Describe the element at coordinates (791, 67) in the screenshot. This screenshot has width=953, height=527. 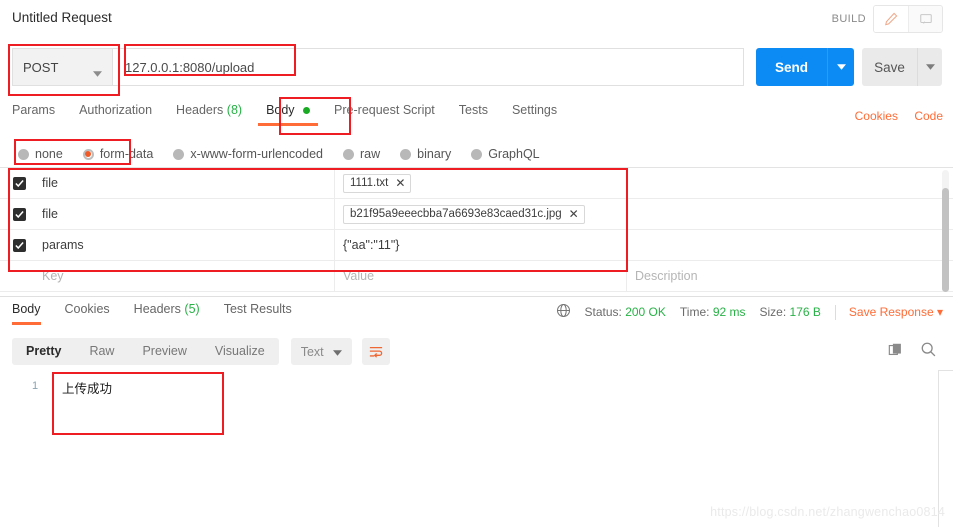
I see `send-button-label: Send` at that location.